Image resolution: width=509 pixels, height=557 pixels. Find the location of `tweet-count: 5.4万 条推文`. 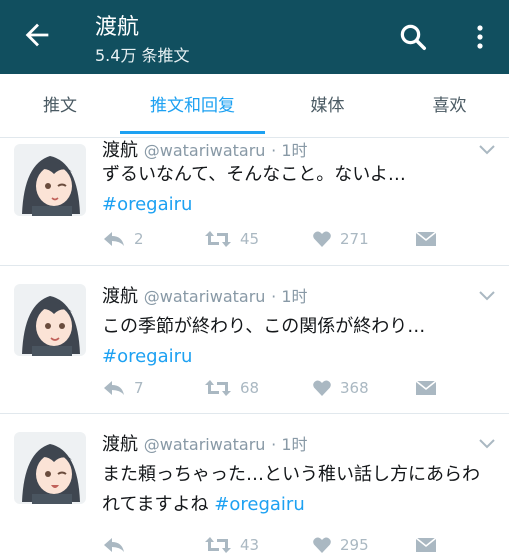

tweet-count: 5.4万 条推文 is located at coordinates (142, 55).